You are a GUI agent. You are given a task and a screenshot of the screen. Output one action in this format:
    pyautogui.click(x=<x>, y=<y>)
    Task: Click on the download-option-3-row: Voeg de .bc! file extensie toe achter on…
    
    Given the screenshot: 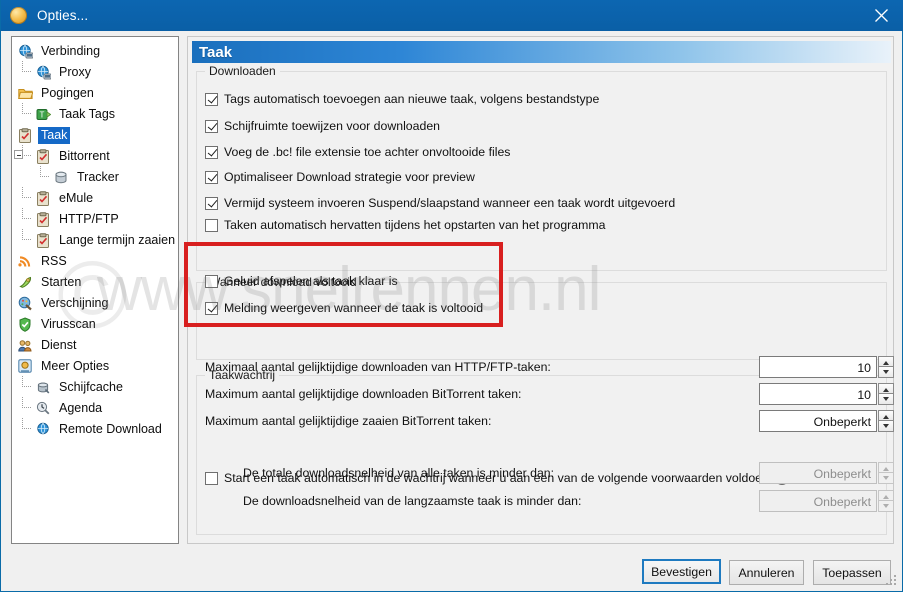 What is the action you would take?
    pyautogui.click(x=357, y=152)
    